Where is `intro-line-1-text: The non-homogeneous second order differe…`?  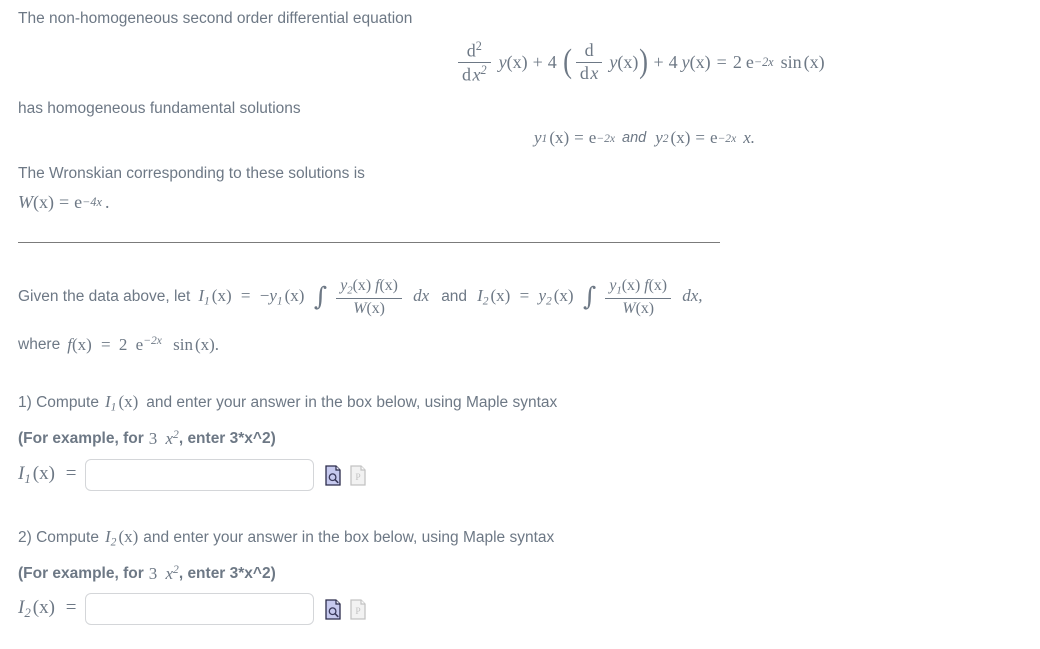 intro-line-1-text: The non-homogeneous second order differe… is located at coordinates (215, 18).